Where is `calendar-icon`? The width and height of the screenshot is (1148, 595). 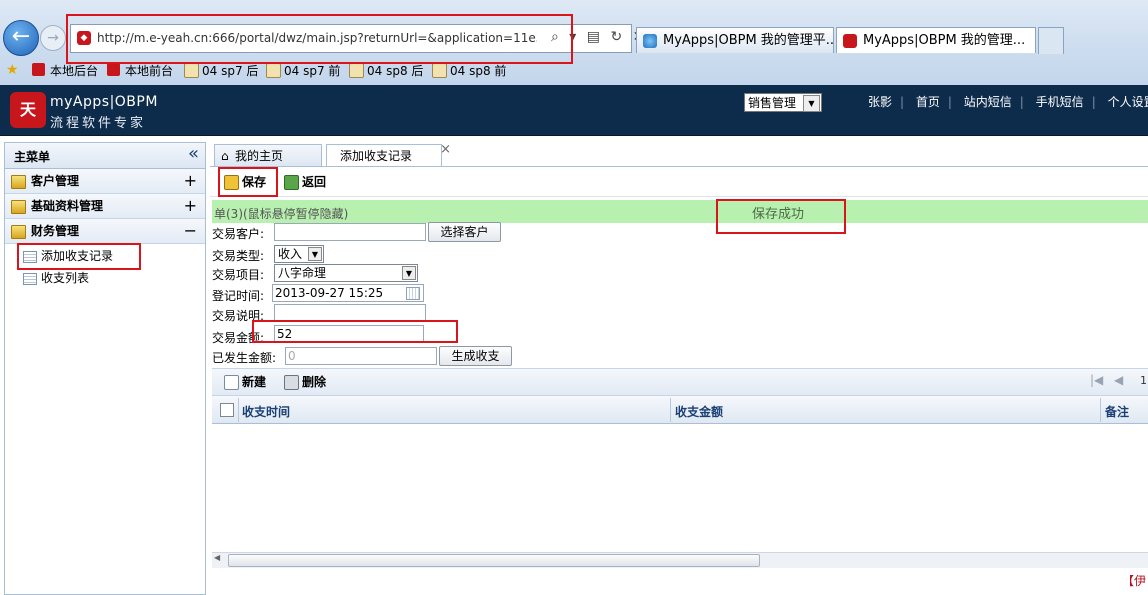 calendar-icon is located at coordinates (413, 293).